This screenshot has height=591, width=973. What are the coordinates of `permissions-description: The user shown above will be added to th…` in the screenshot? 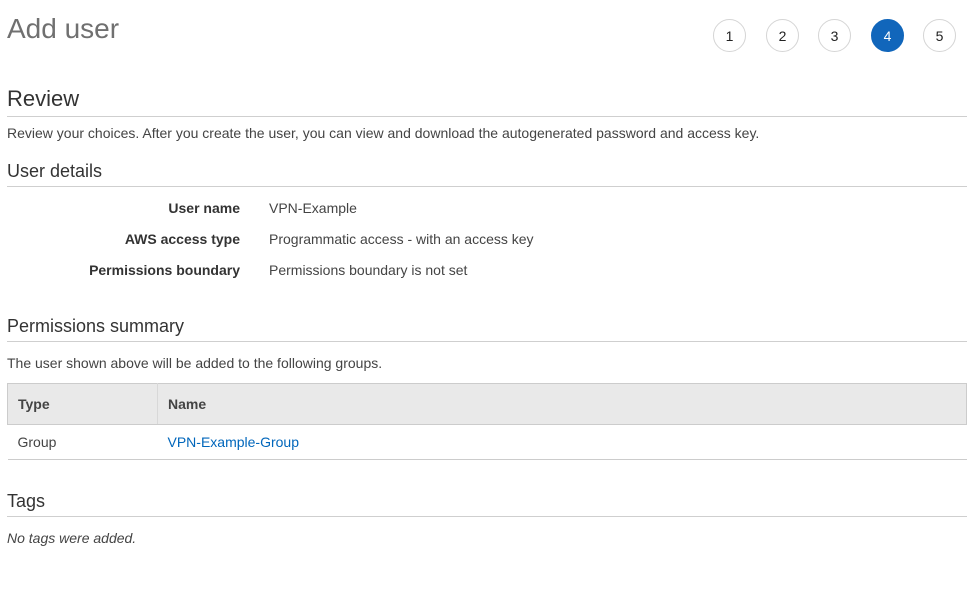 It's located at (195, 363).